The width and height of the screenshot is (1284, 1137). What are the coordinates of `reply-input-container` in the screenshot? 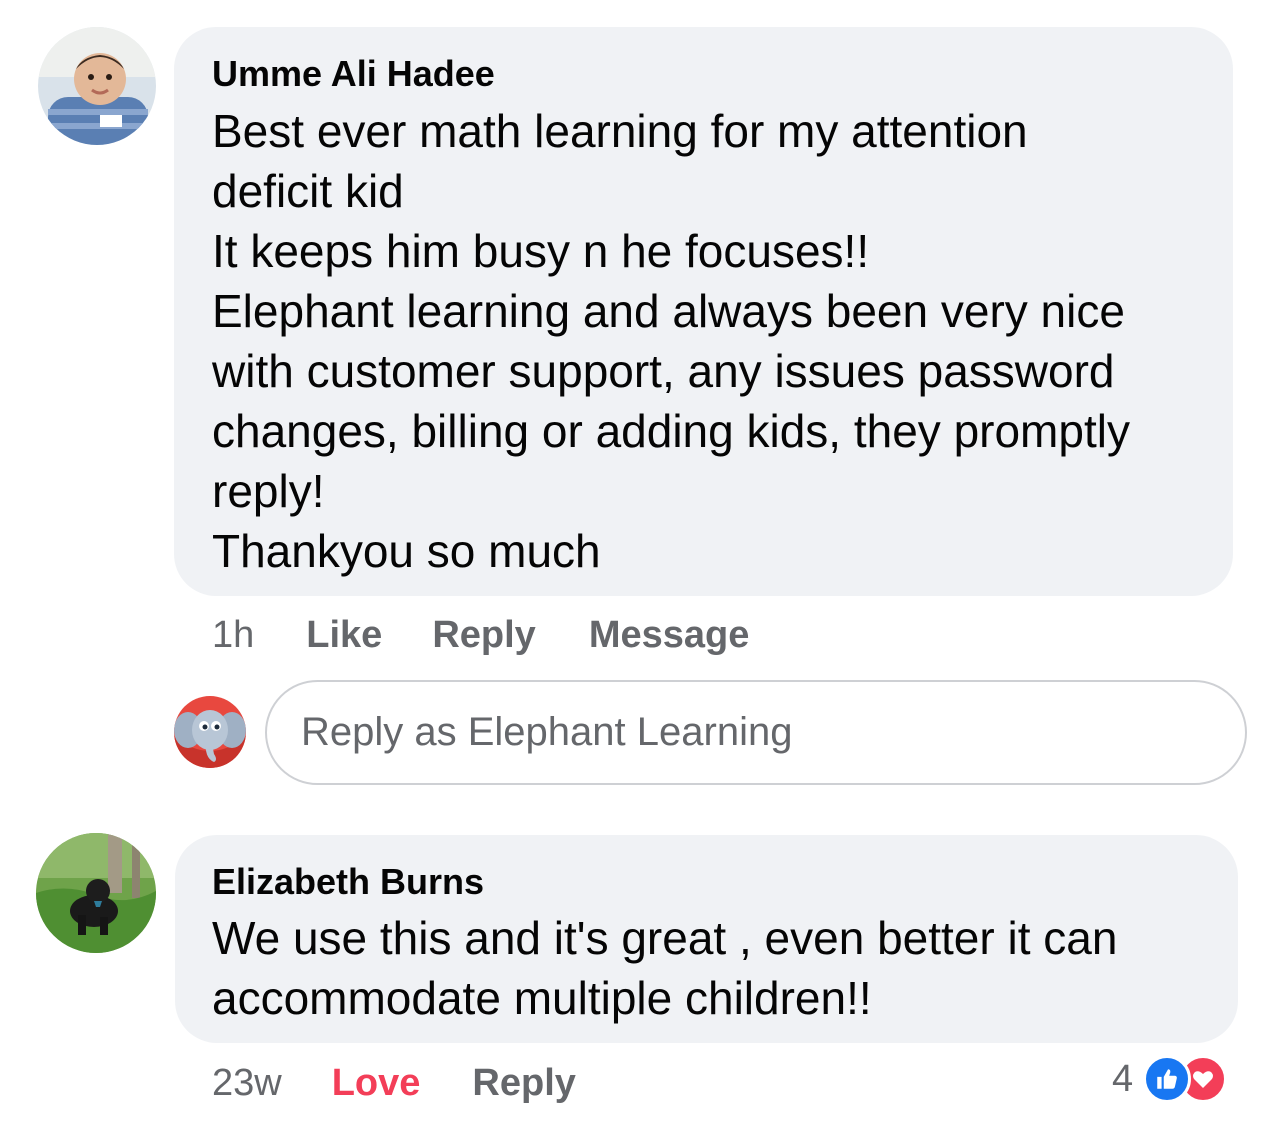 It's located at (756, 732).